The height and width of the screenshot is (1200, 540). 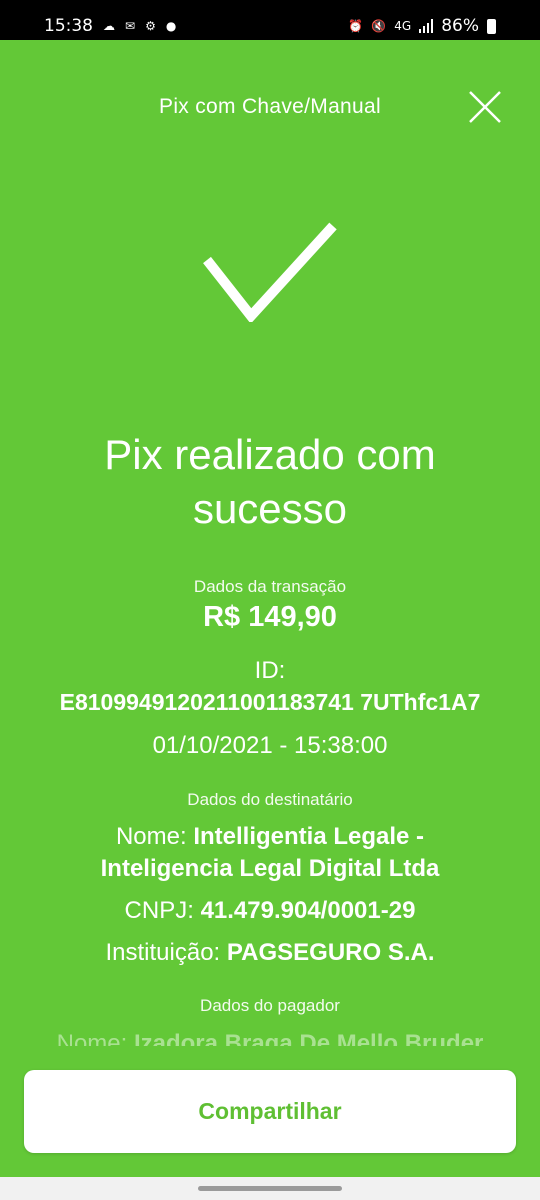 I want to click on payer-name: Nome: Izadora Braga De Mello Bruder, so click(x=270, y=1038).